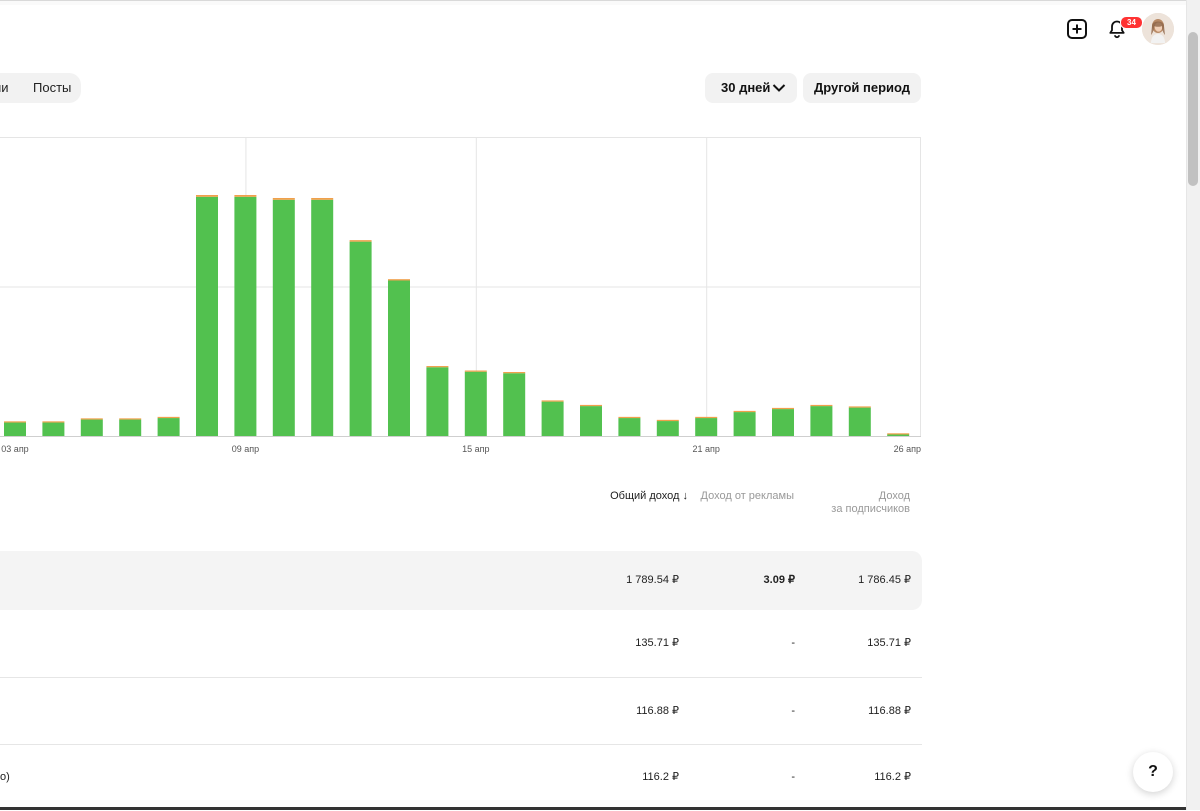 This screenshot has width=1200, height=811. What do you see at coordinates (747, 496) in the screenshot?
I see `column-header-ad-income: Доход от рекламы` at bounding box center [747, 496].